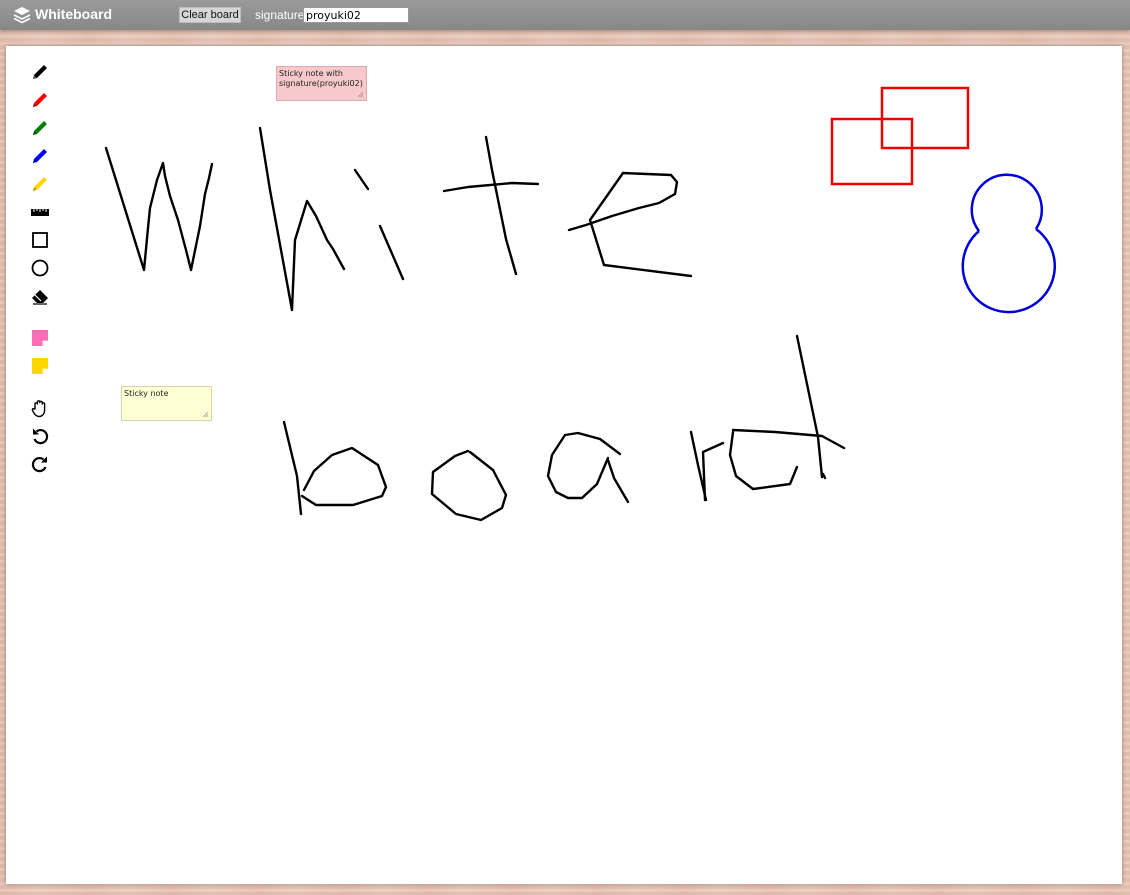 The height and width of the screenshot is (895, 1130). Describe the element at coordinates (40, 338) in the screenshot. I see `pink-sticky-note-icon` at that location.